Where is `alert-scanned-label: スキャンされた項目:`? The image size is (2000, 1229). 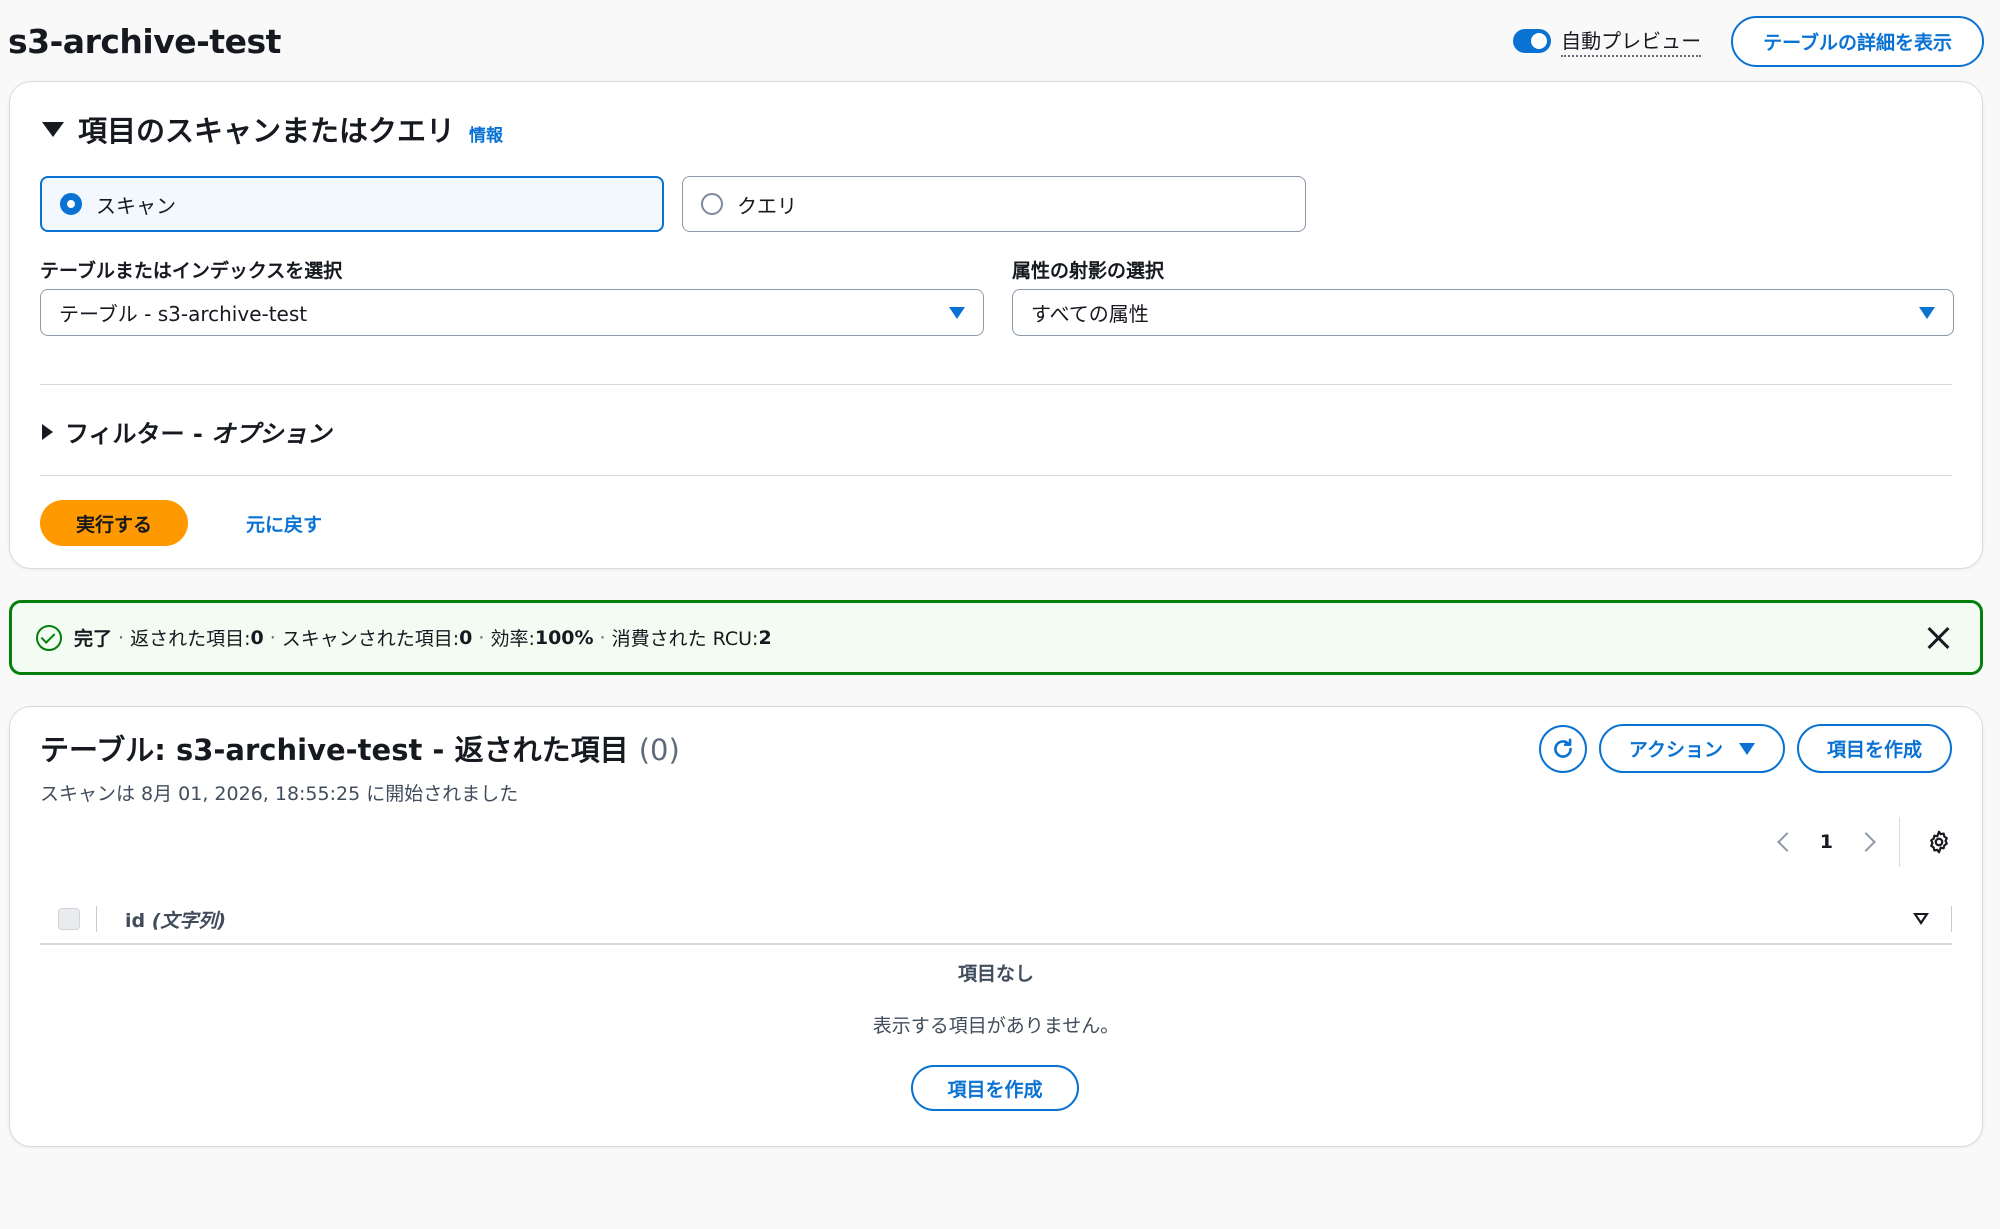
alert-scanned-label: スキャンされた項目: is located at coordinates (370, 639).